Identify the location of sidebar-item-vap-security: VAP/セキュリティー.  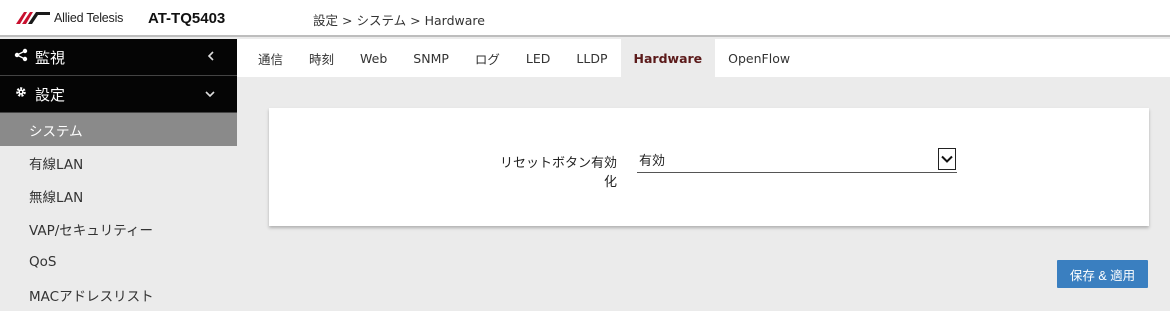
(118, 228).